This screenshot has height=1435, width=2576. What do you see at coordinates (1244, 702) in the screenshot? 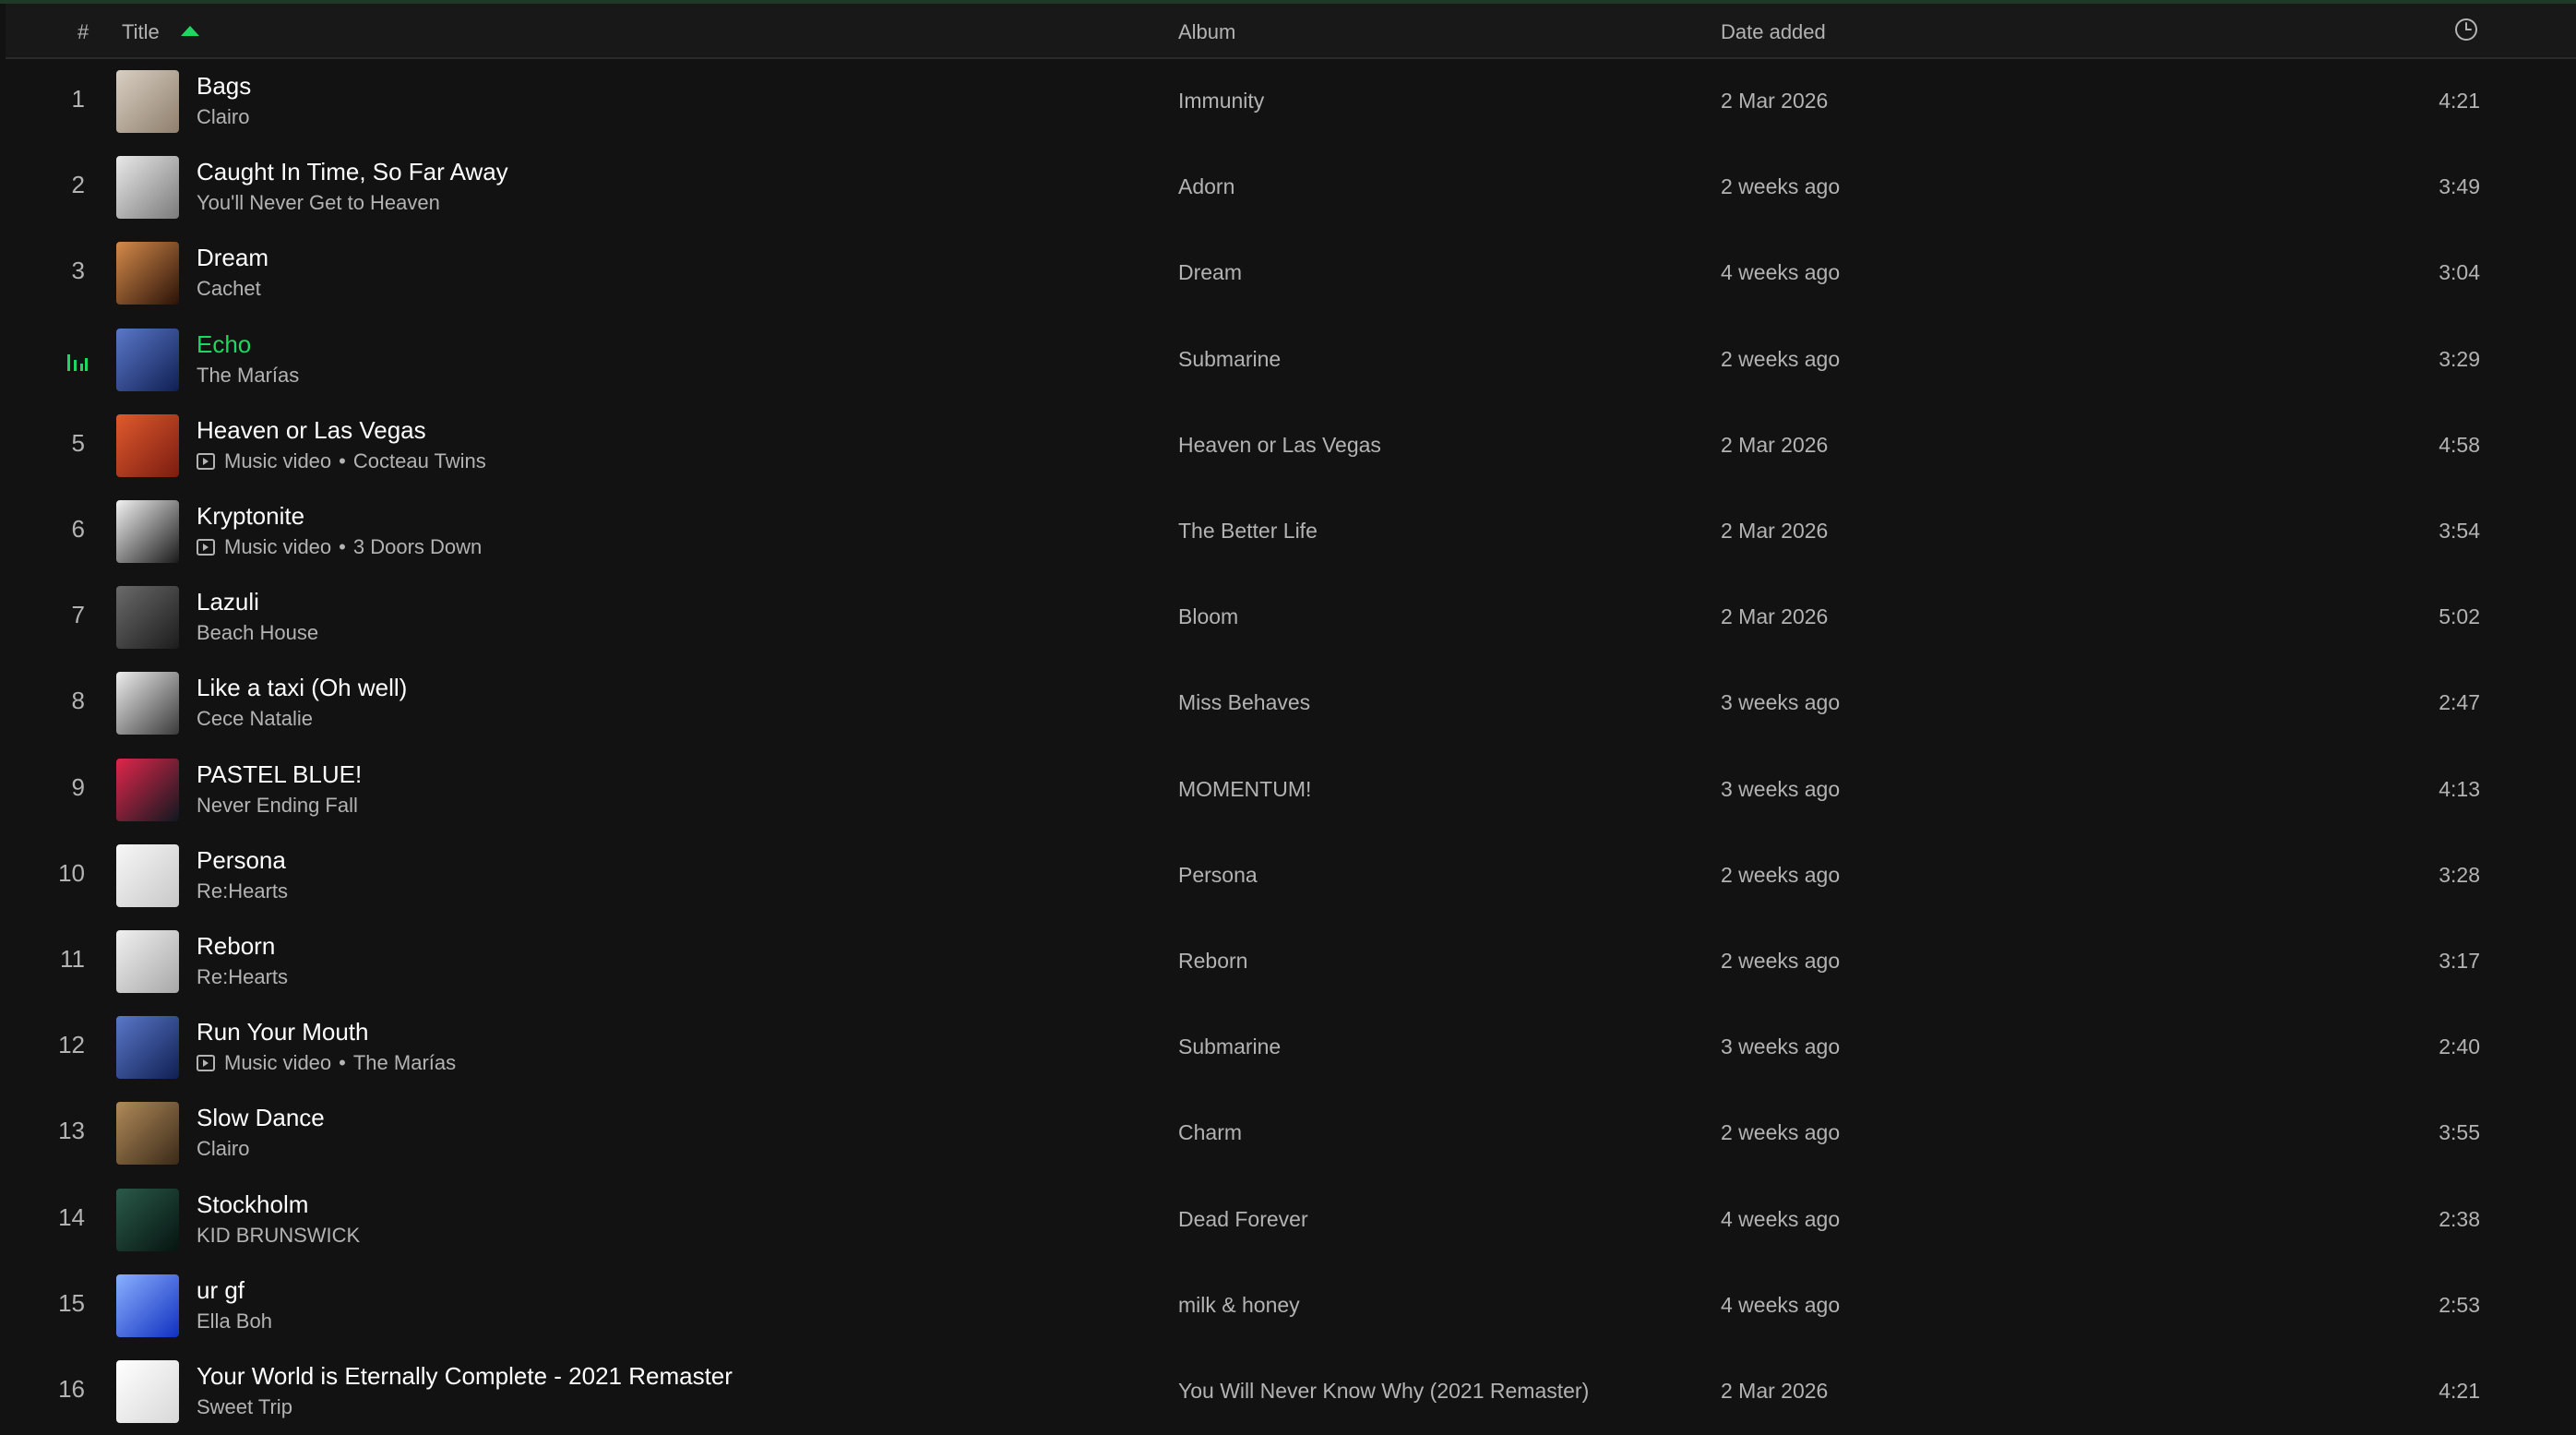
I see `track-album: Miss Behaves` at bounding box center [1244, 702].